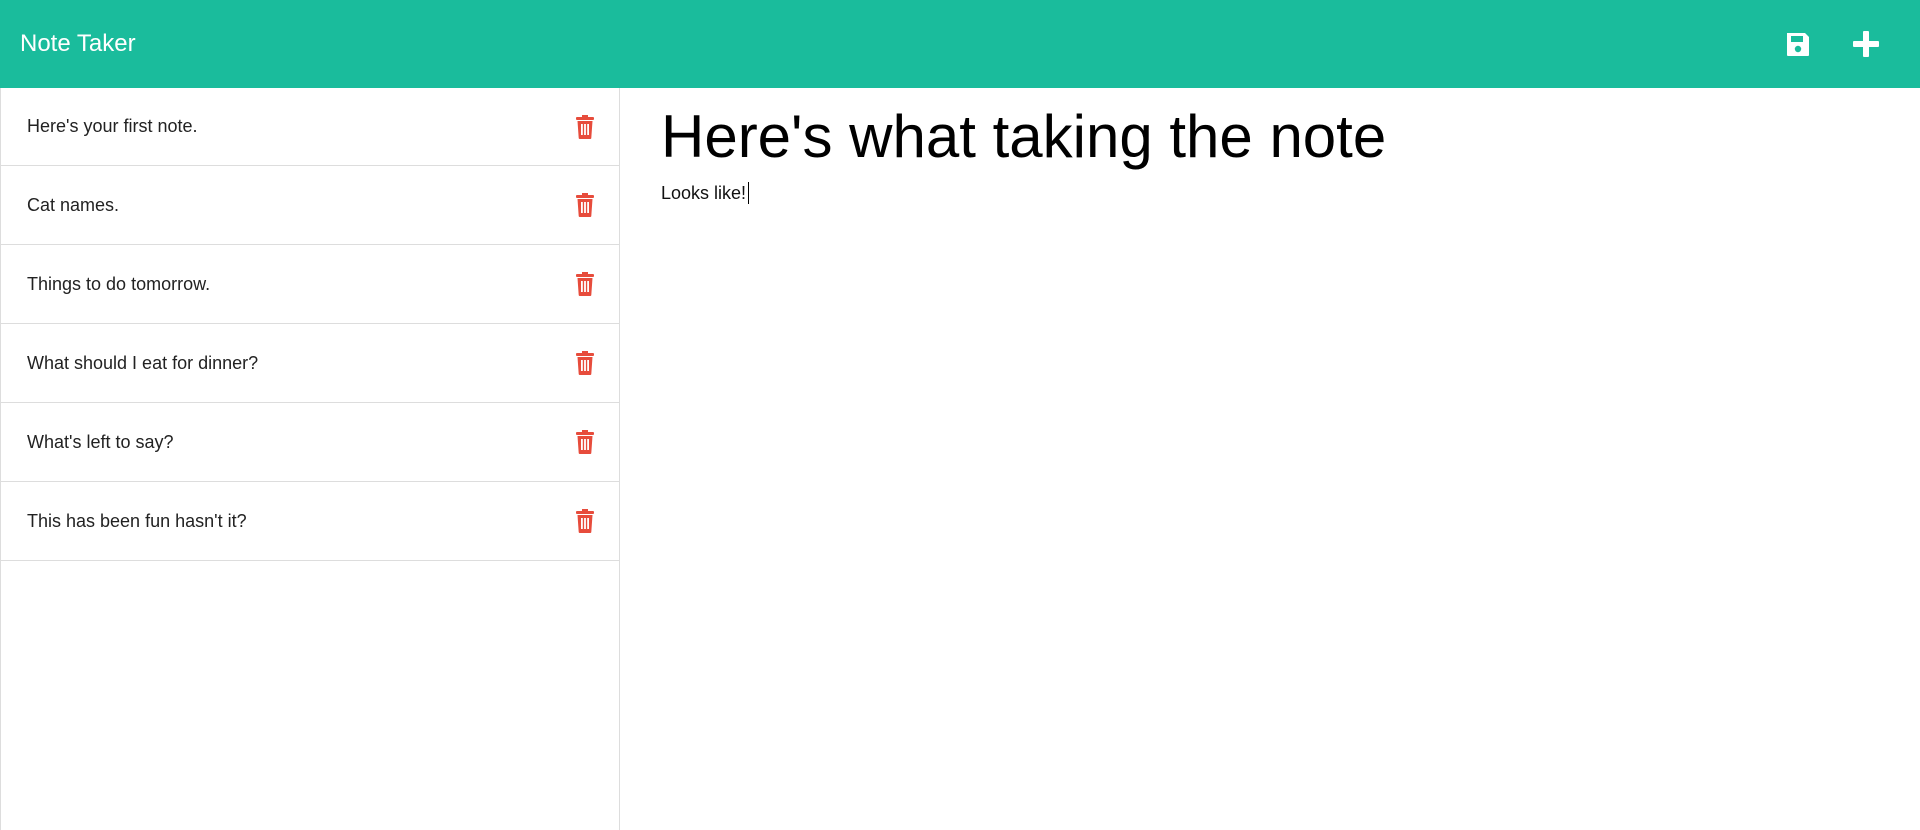  Describe the element at coordinates (310, 127) in the screenshot. I see `list-item: Here's your first note.` at that location.